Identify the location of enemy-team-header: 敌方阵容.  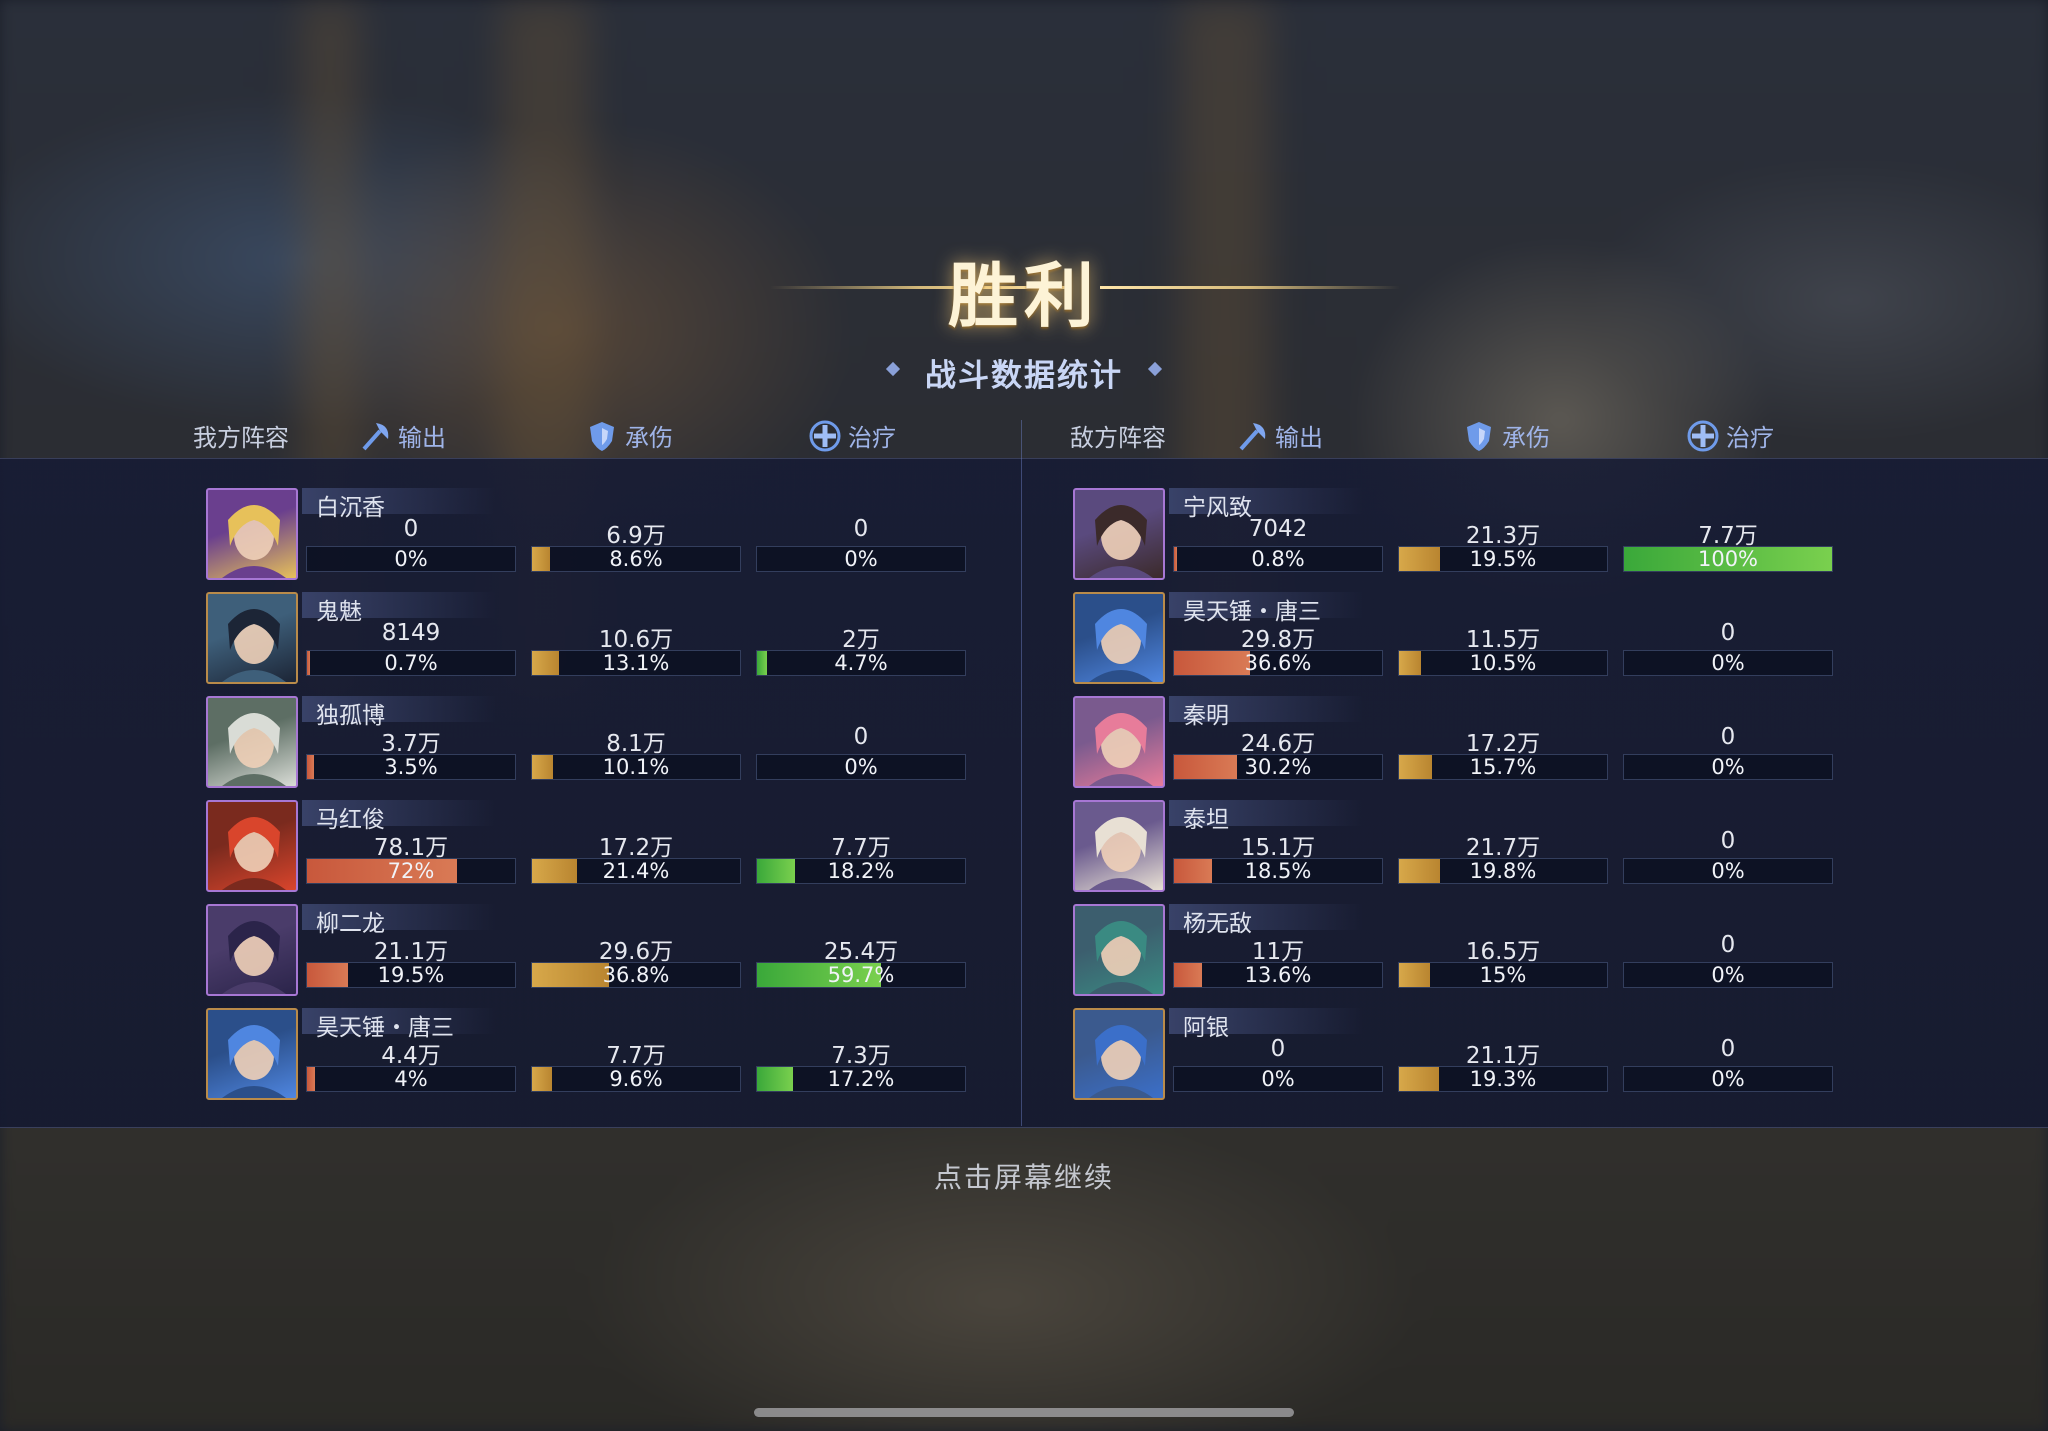
(1118, 438).